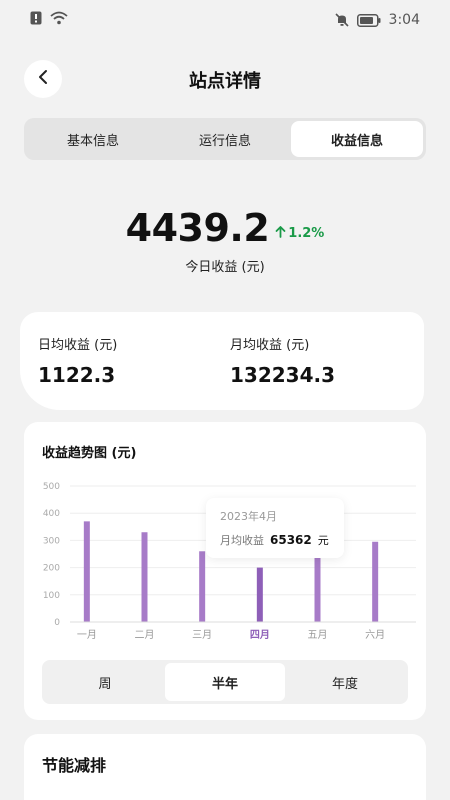 The image size is (450, 800). Describe the element at coordinates (51, 487) in the screenshot. I see `y-tick-label: 500` at that location.